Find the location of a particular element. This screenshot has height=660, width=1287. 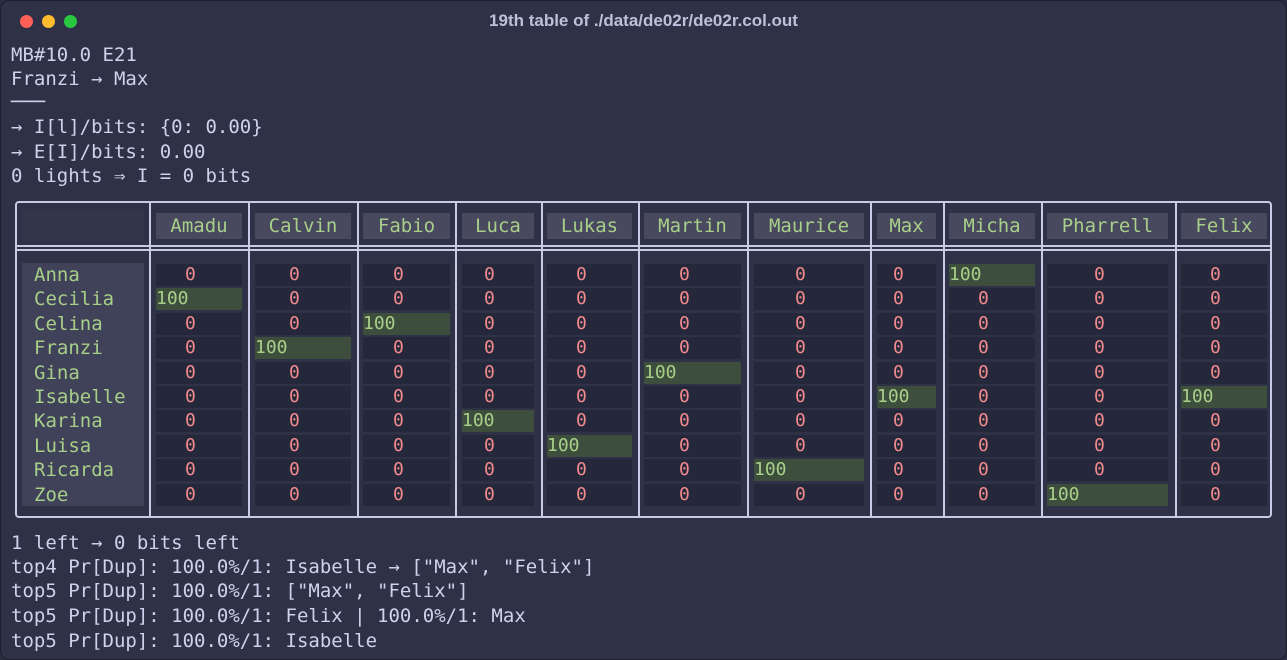

row-name: Anna is located at coordinates (57, 275).